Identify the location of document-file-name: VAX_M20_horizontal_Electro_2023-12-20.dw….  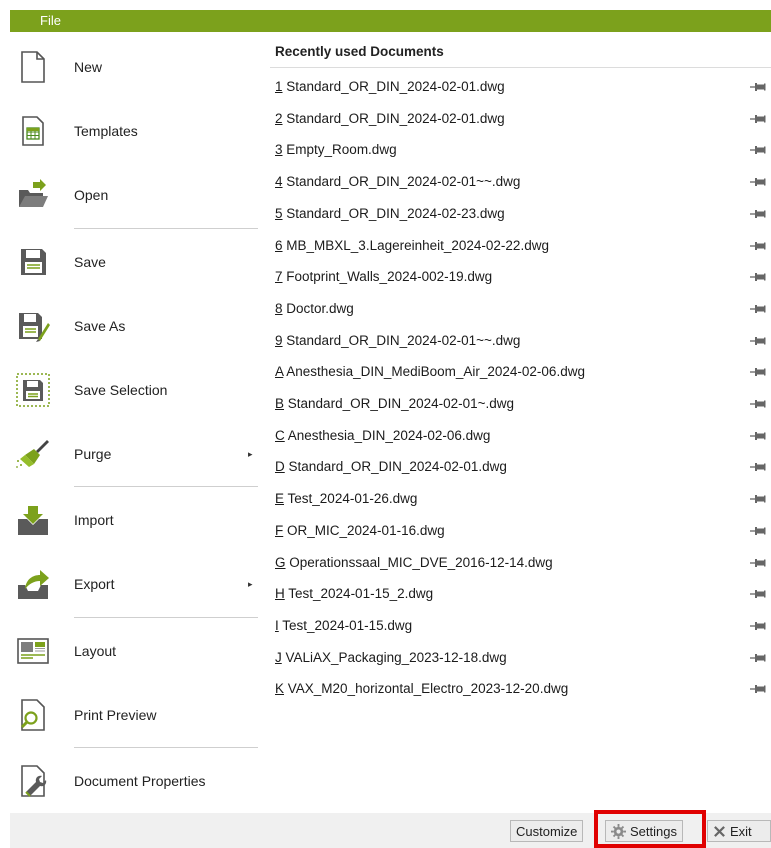
(428, 689).